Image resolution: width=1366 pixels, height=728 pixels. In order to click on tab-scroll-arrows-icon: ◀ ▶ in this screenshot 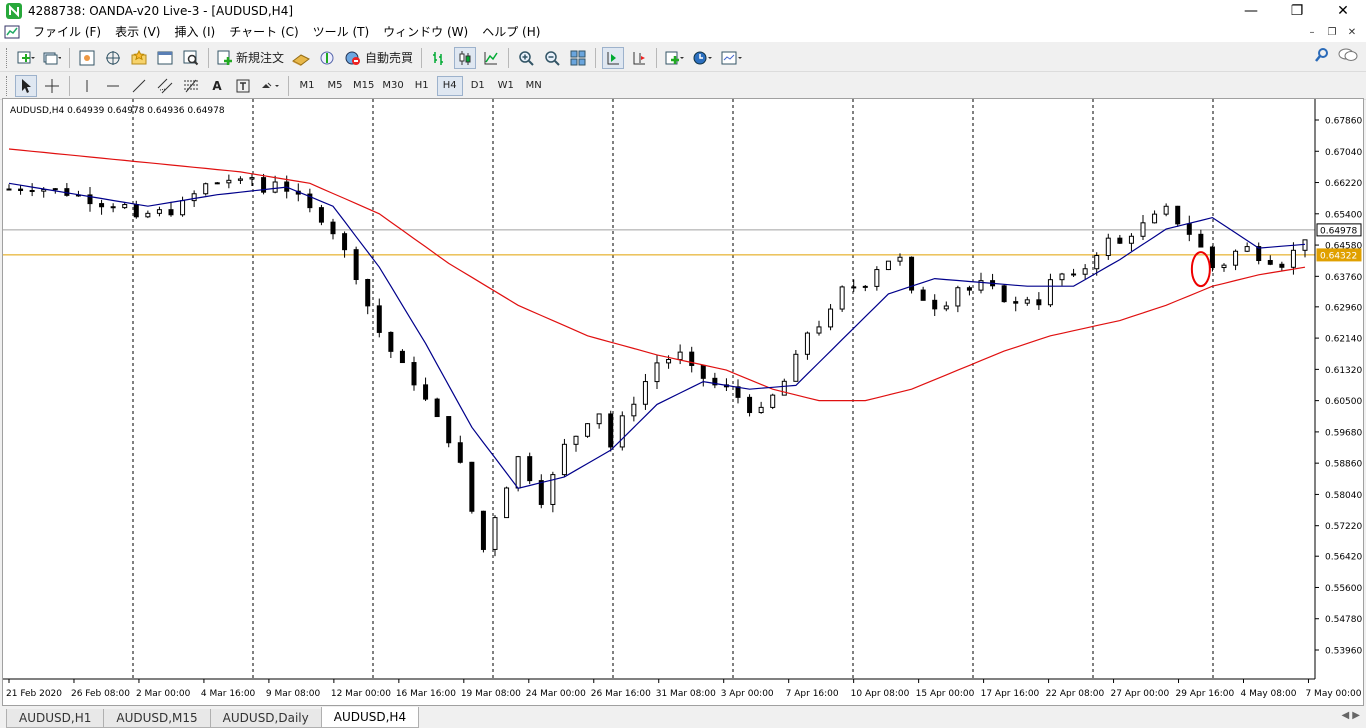, I will do `click(1350, 715)`.